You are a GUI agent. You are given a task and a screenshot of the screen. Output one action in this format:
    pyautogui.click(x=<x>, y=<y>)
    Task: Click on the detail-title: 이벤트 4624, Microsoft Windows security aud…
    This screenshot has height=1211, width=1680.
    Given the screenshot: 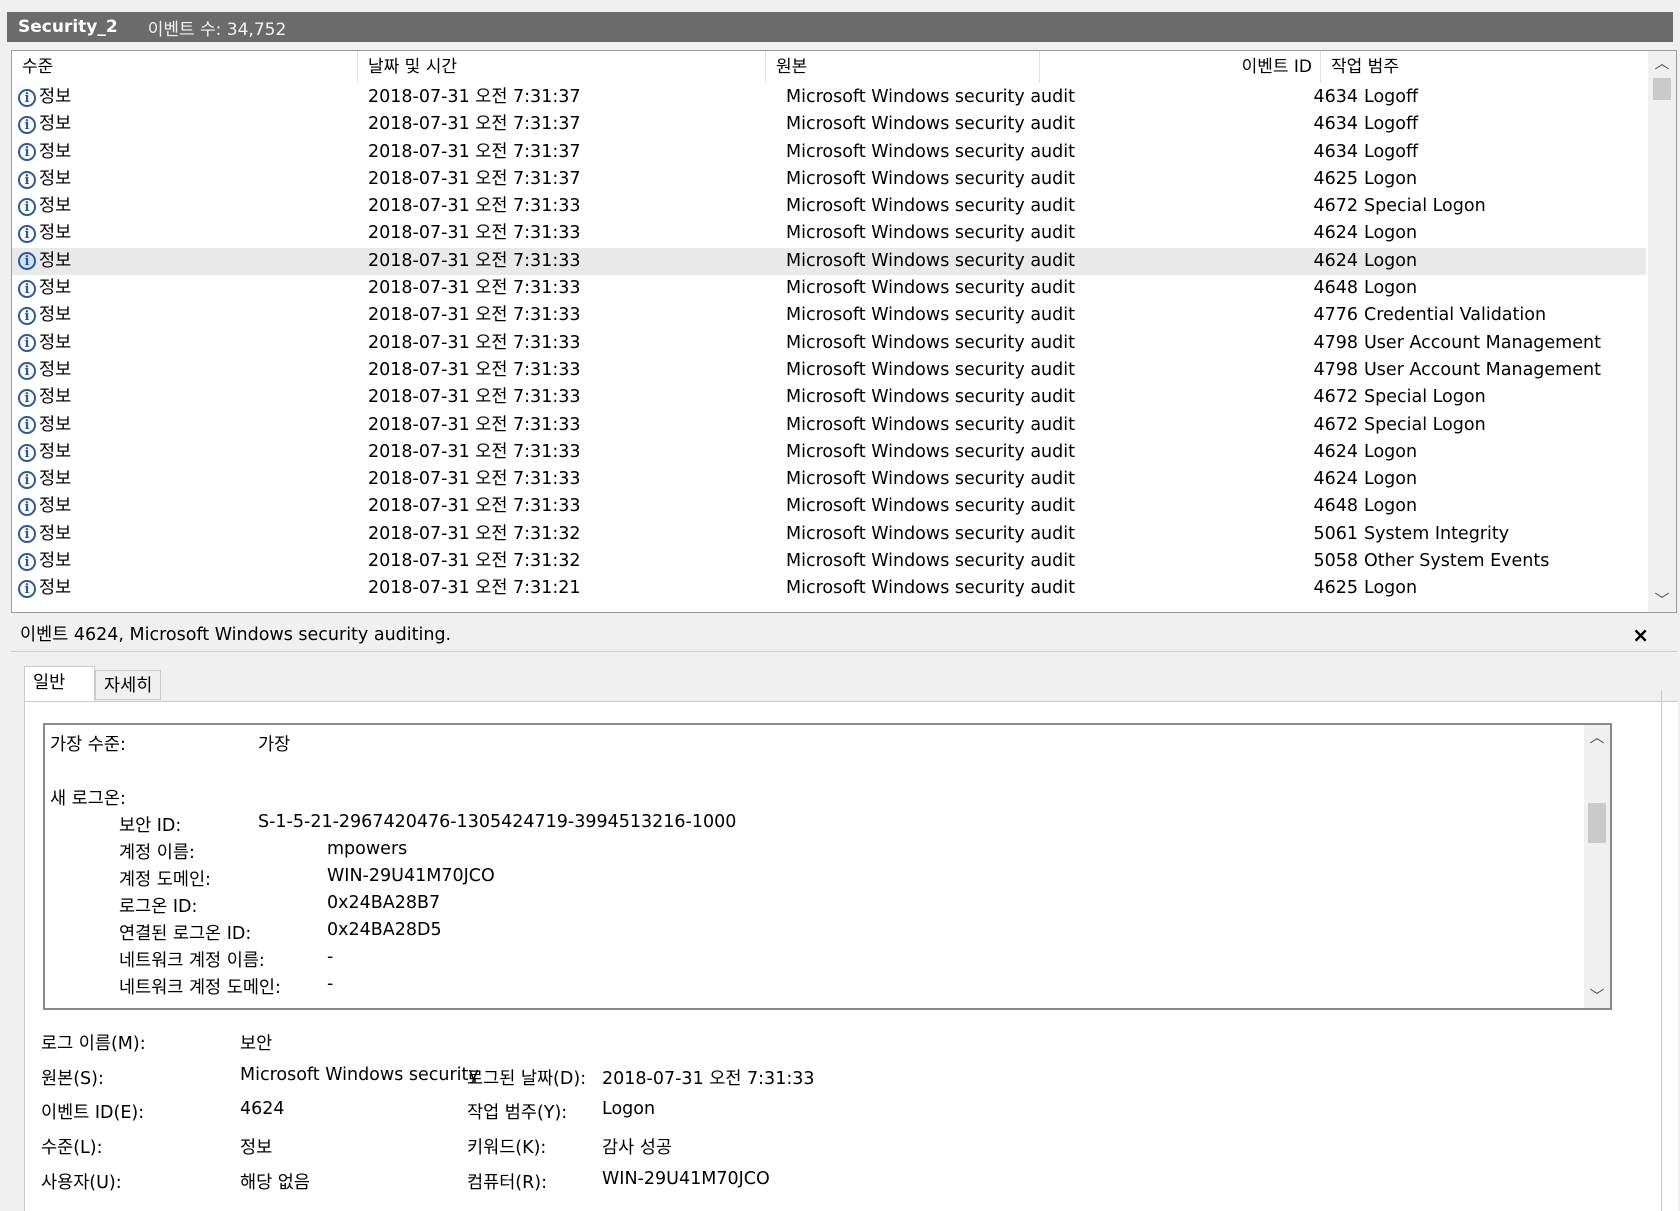 What is the action you would take?
    pyautogui.click(x=236, y=635)
    